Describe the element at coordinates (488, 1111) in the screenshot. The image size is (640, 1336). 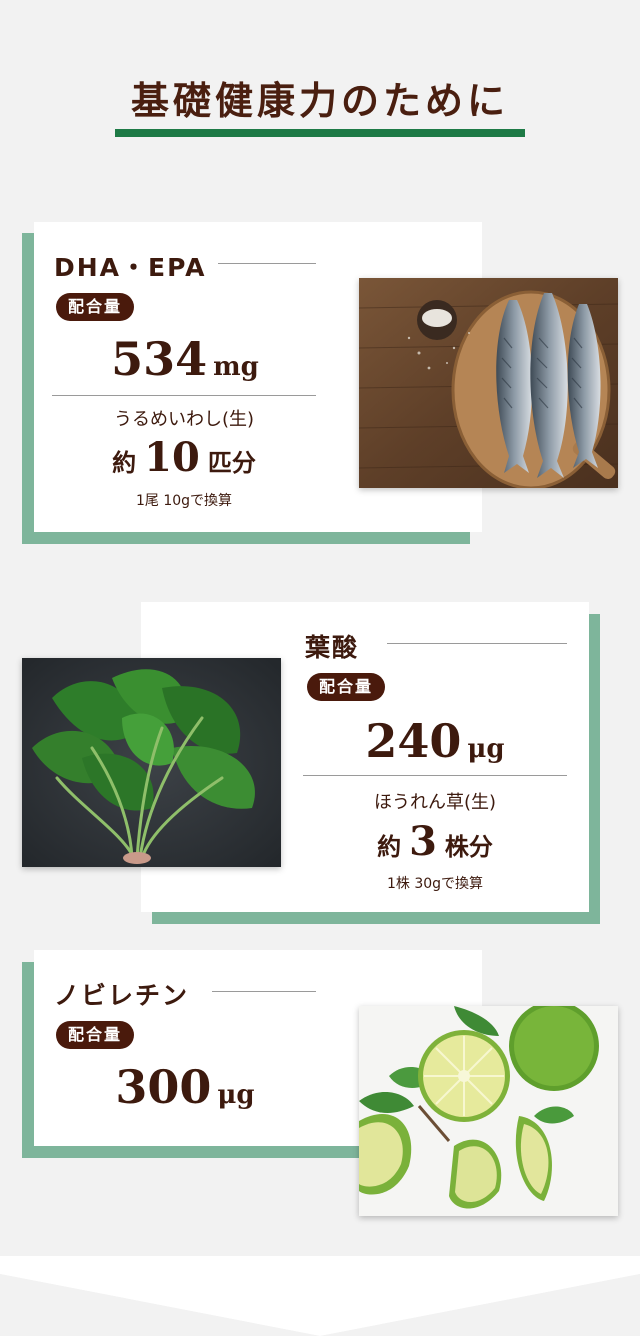
I see `lime-and-mint-photo` at that location.